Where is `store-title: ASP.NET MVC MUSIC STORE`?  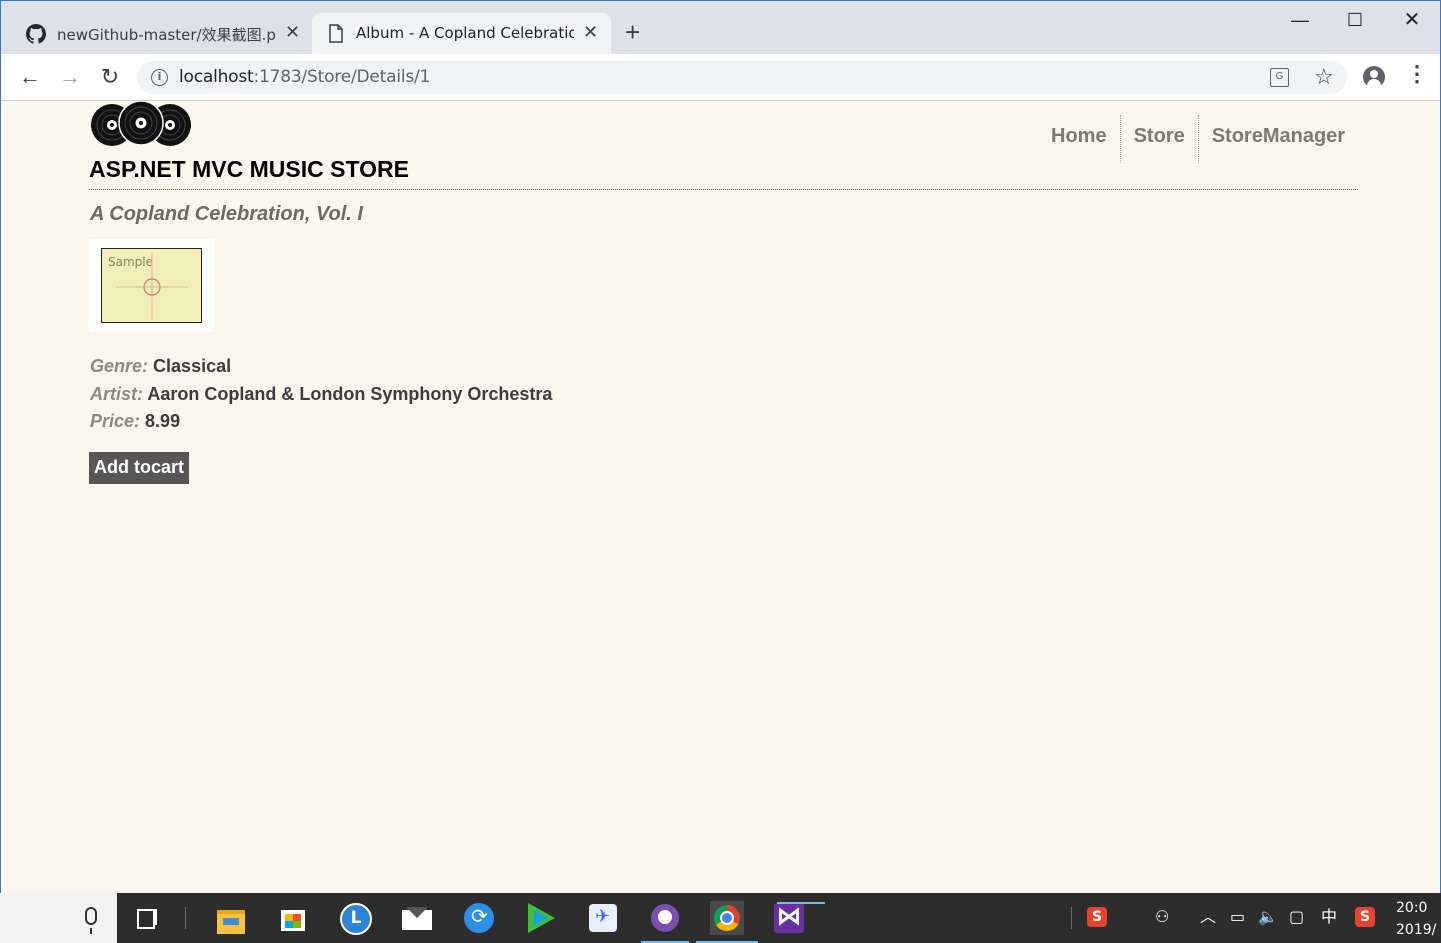 store-title: ASP.NET MVC MUSIC STORE is located at coordinates (249, 169).